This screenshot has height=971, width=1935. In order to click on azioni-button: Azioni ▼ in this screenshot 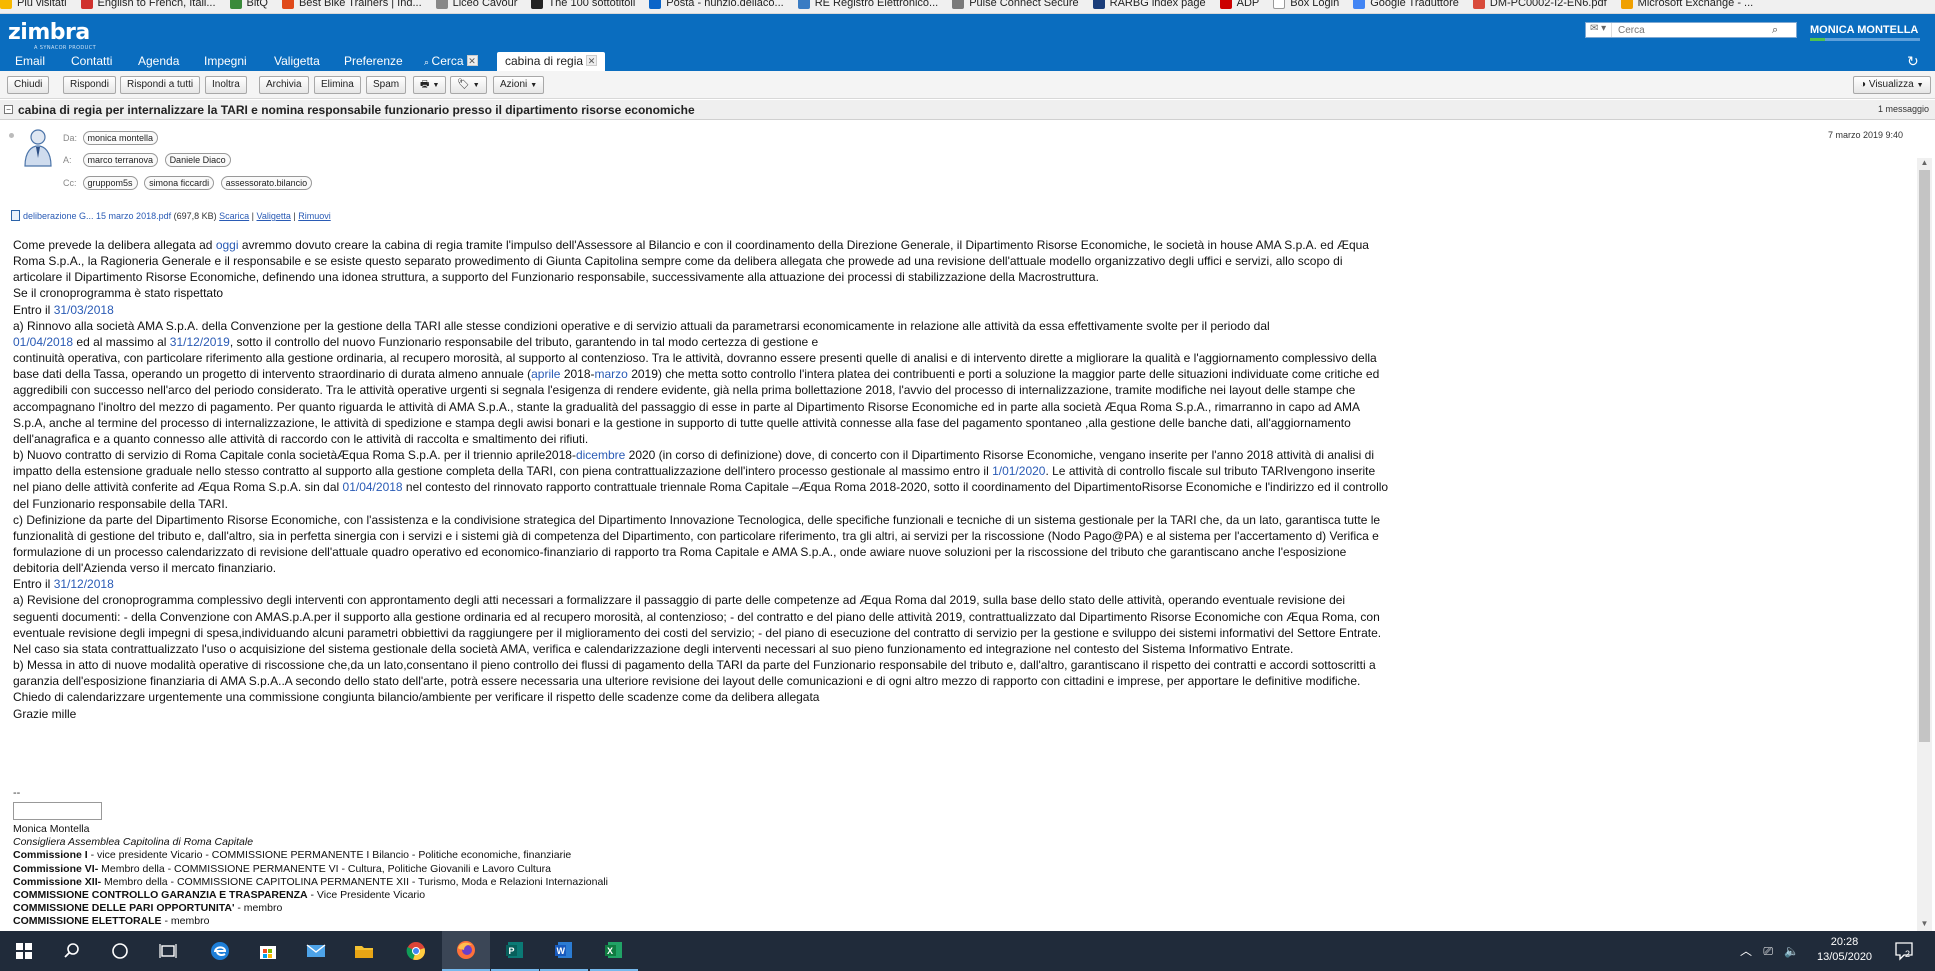, I will do `click(519, 85)`.